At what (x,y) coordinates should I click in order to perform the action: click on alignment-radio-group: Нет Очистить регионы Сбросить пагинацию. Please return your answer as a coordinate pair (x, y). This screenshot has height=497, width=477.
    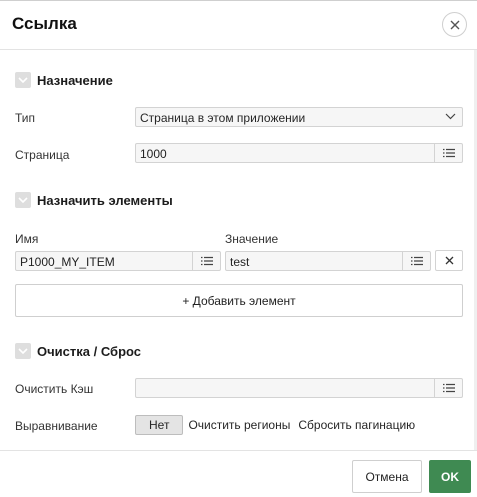
    Looking at the image, I should click on (277, 425).